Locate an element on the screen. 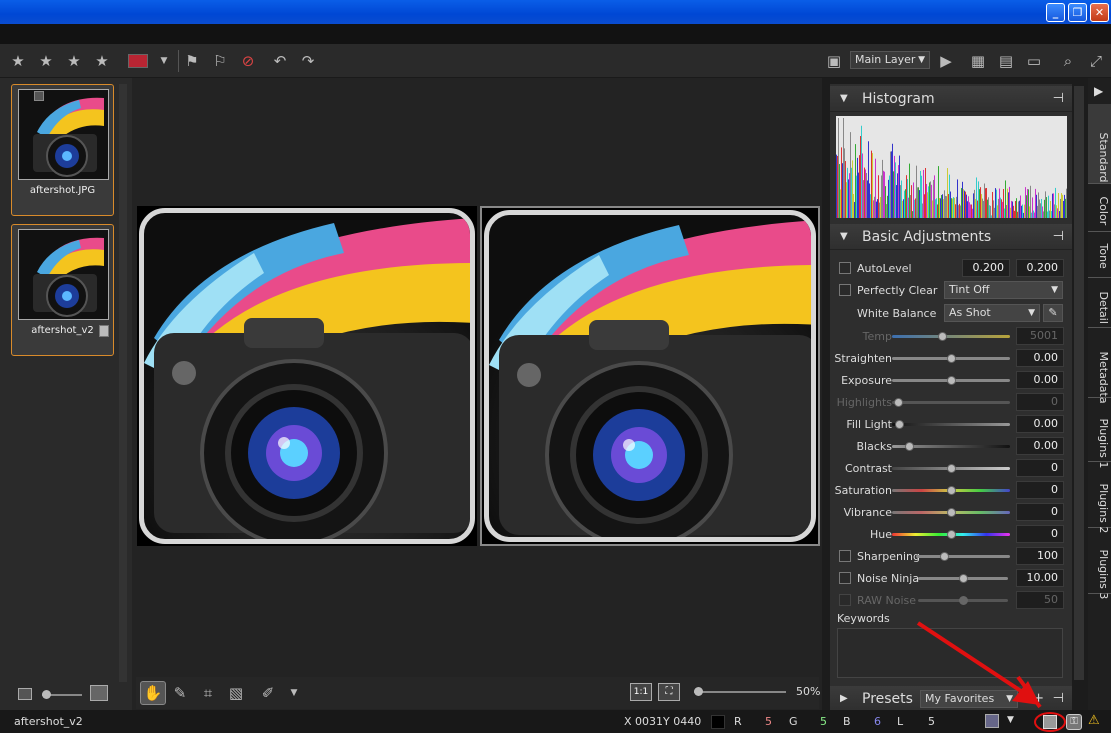  blacks-value: 0.00 is located at coordinates (1040, 446).